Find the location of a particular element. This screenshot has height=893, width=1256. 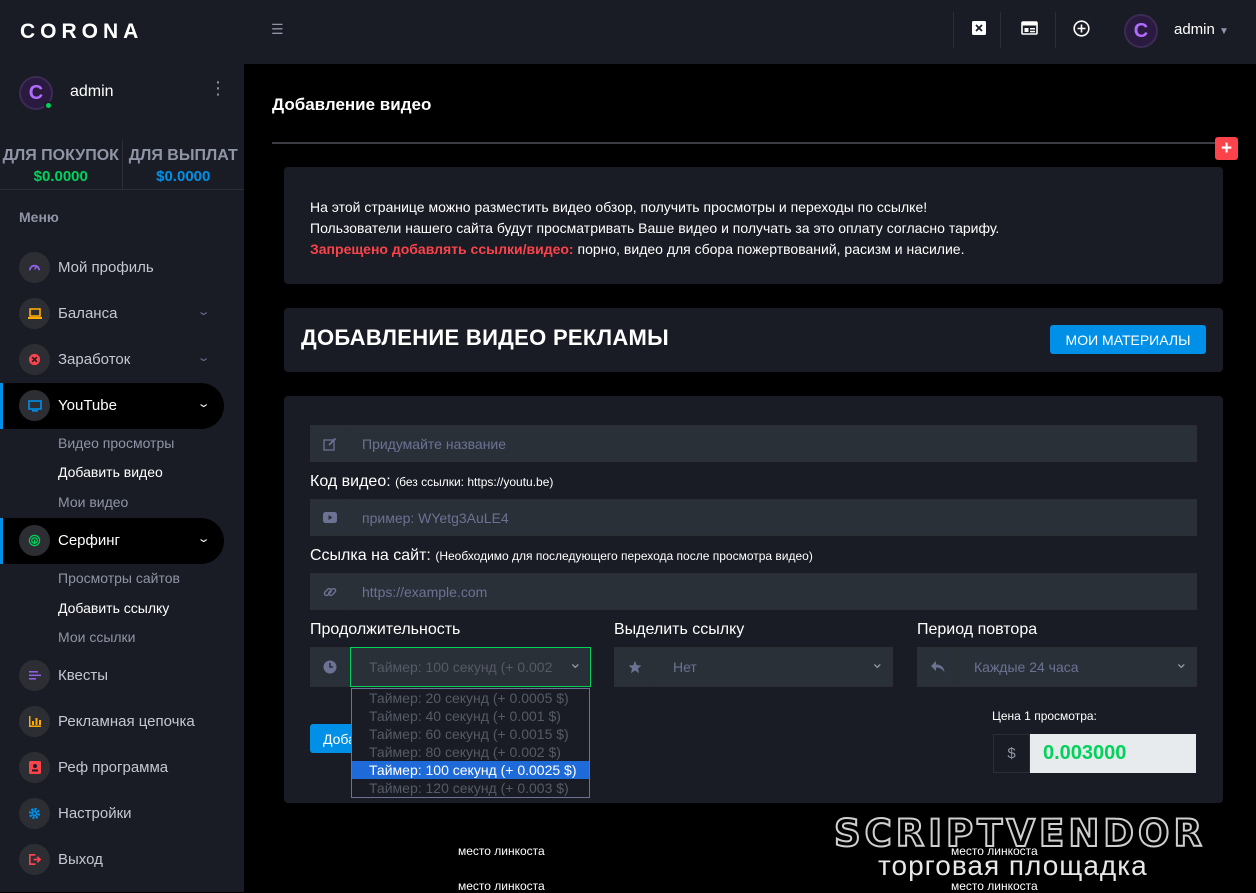

price-value: 0.003000 is located at coordinates (1113, 753).